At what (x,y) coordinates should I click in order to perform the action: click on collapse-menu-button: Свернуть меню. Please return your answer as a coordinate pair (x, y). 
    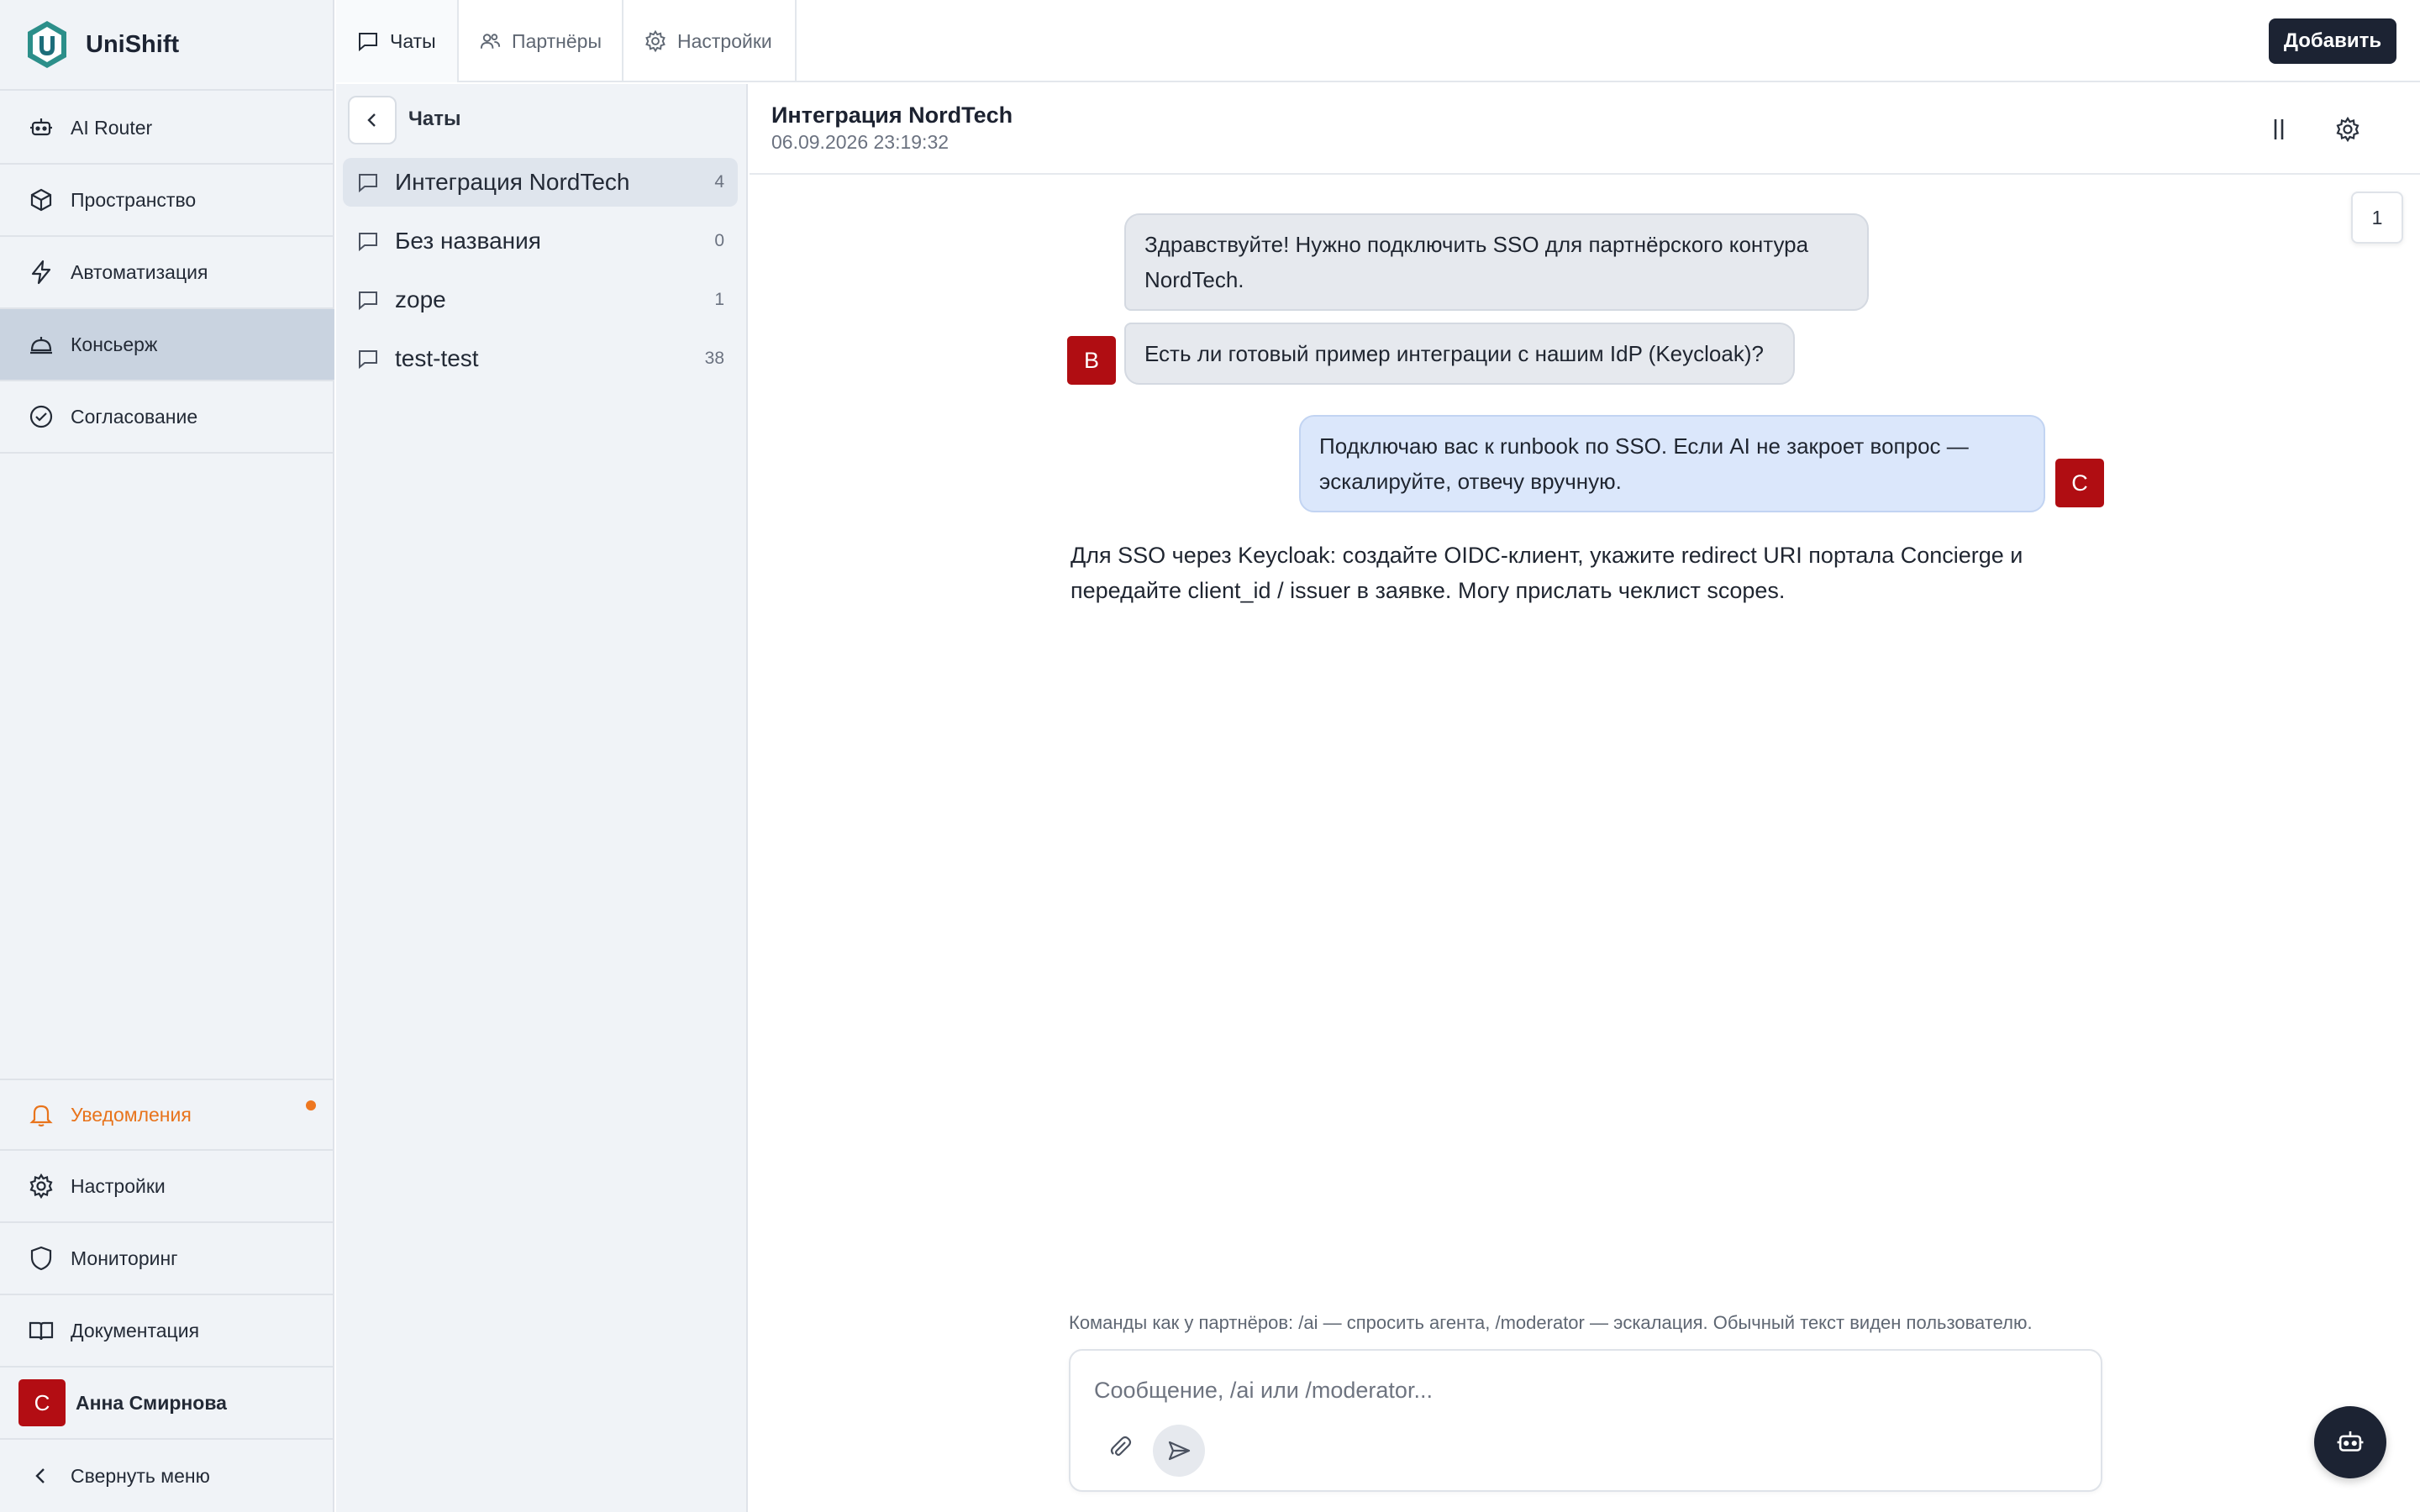
    Looking at the image, I should click on (167, 1476).